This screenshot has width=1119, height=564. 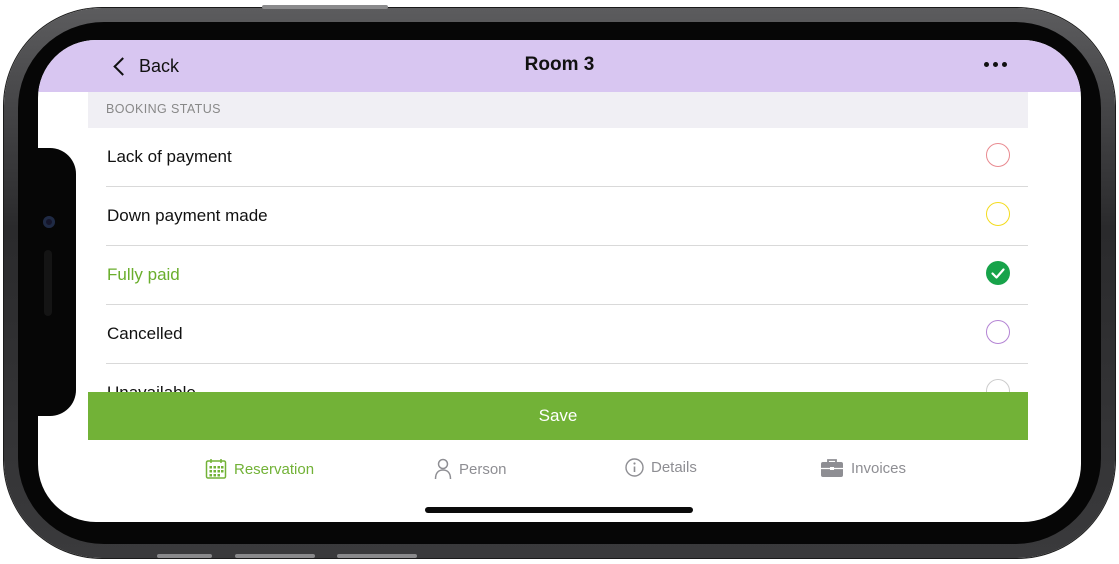 I want to click on page-title: Room 3, so click(x=559, y=64).